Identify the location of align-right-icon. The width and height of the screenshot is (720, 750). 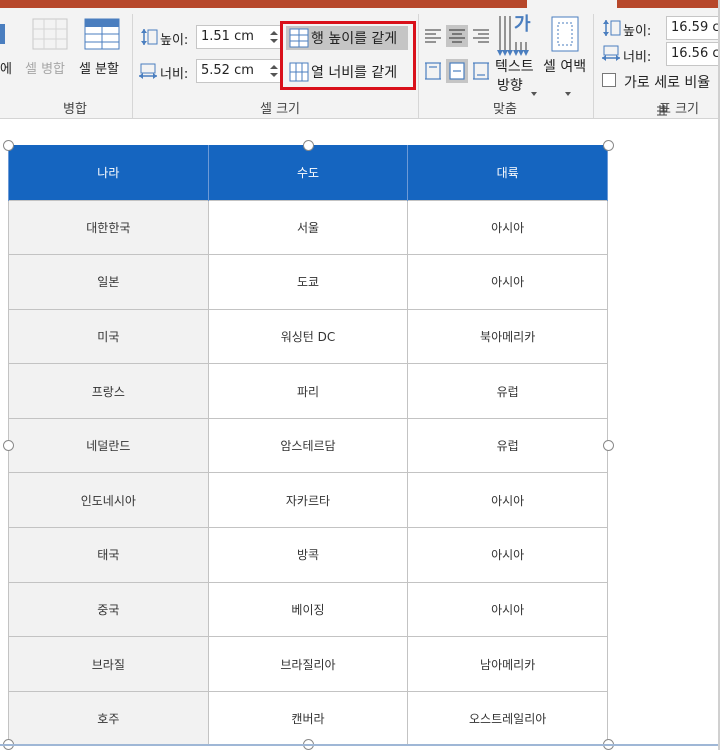
(481, 36).